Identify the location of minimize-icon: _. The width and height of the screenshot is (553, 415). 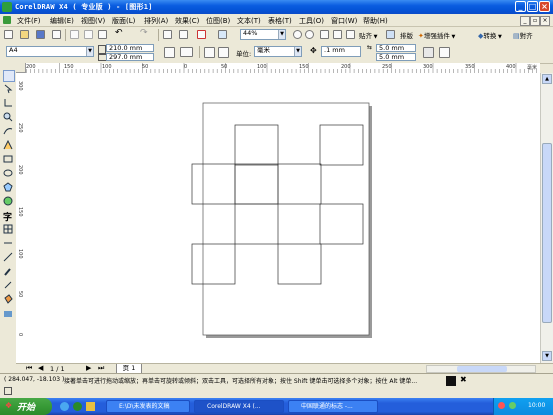
(520, 6).